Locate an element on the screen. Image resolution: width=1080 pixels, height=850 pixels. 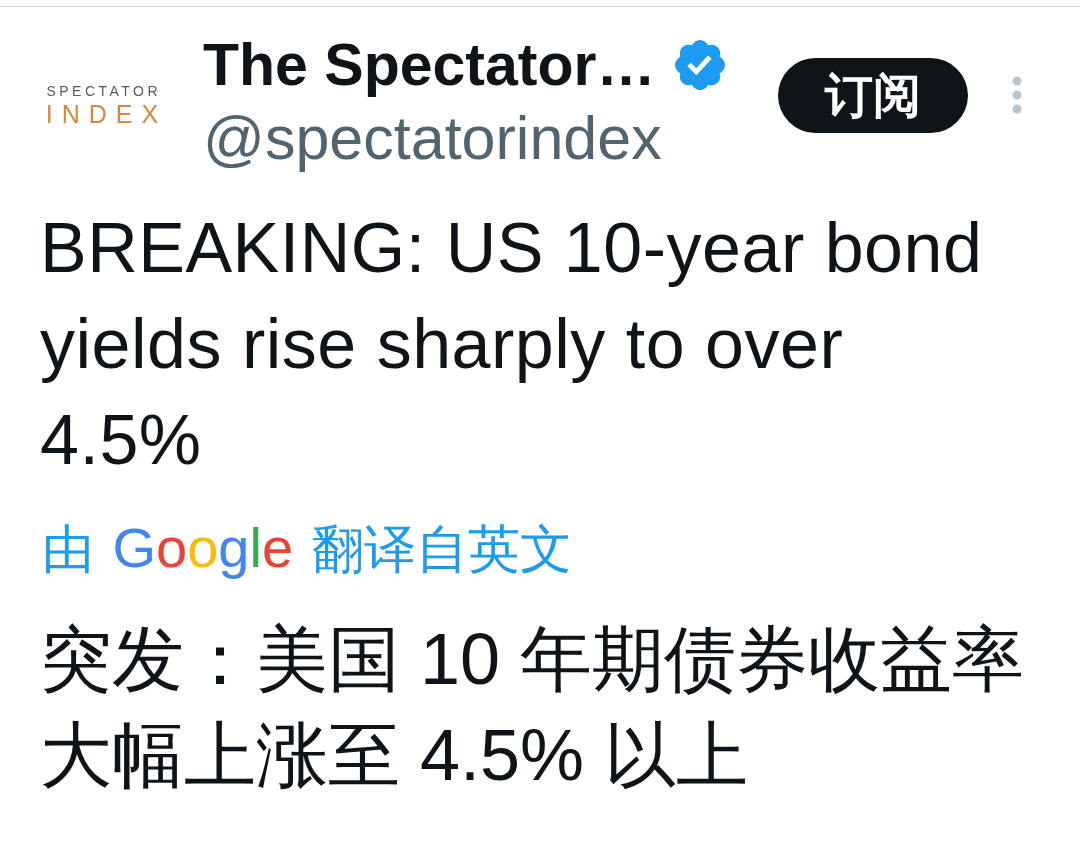
logo-title: SPECTATOR is located at coordinates (103, 90).